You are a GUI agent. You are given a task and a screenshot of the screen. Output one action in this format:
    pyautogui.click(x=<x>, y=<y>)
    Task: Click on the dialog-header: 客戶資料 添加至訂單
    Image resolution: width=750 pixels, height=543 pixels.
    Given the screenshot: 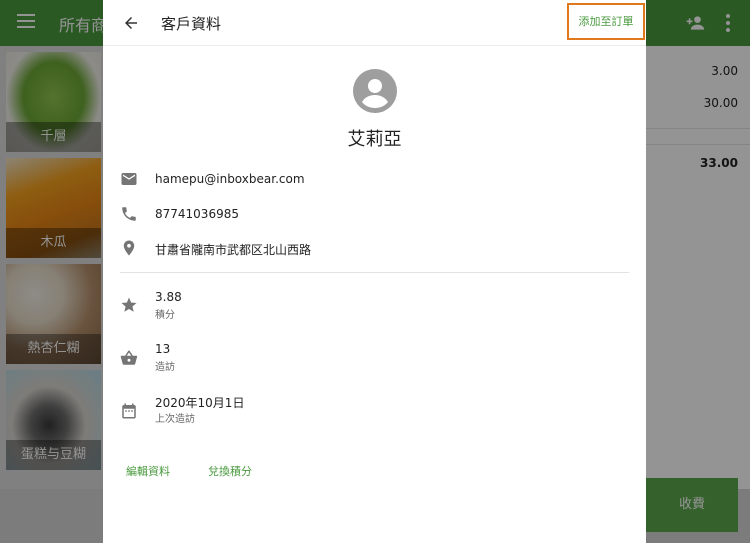 What is the action you would take?
    pyautogui.click(x=374, y=23)
    